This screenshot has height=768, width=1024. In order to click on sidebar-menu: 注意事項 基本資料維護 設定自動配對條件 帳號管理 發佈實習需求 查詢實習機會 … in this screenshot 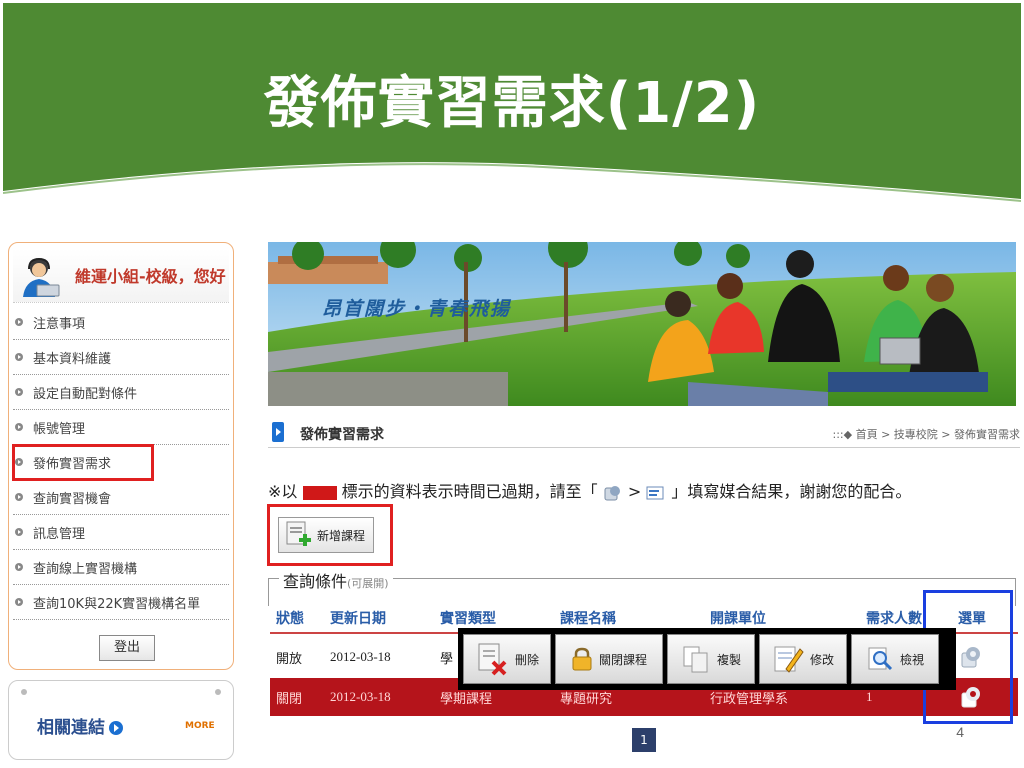, I will do `click(121, 462)`.